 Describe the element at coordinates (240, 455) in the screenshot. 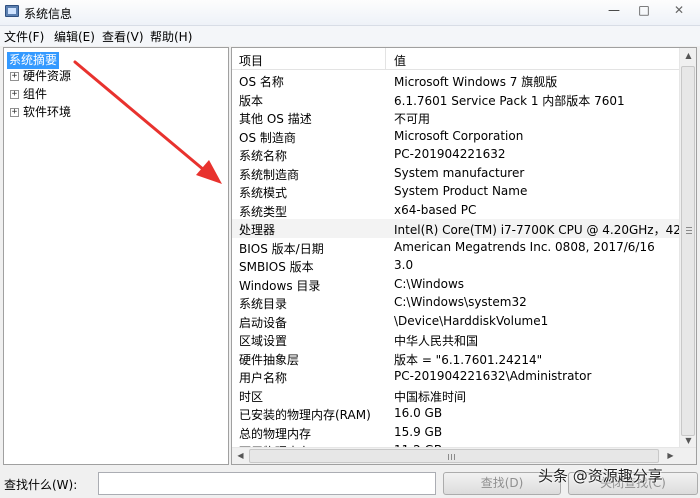

I see `scroll-left-arrow-icon: ◀` at that location.